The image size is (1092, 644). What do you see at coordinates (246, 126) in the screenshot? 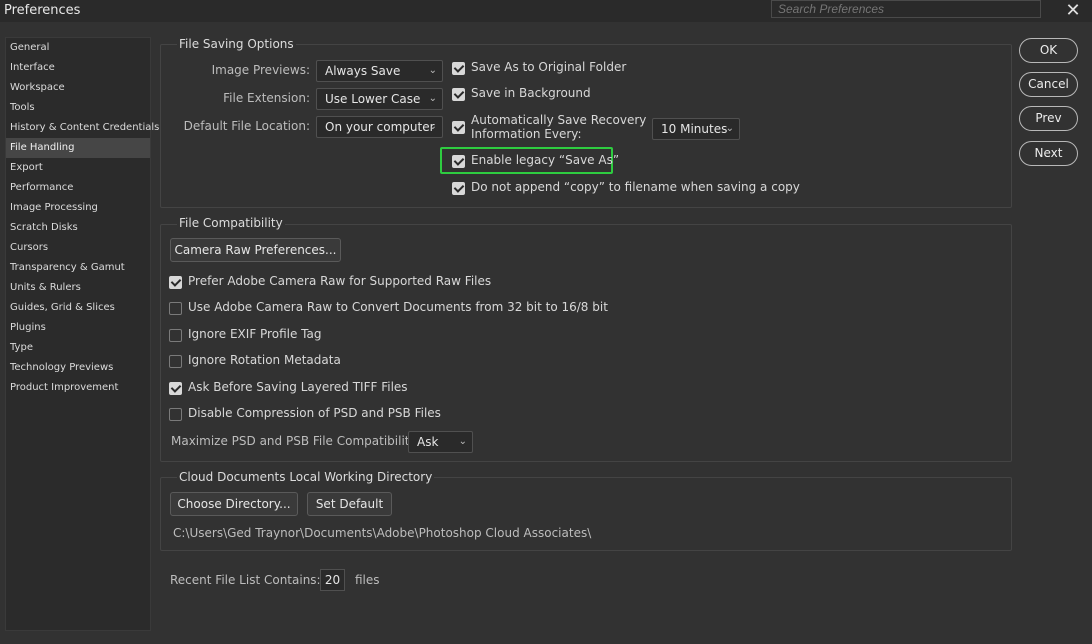
I see `default-location-label: Default File Location:` at bounding box center [246, 126].